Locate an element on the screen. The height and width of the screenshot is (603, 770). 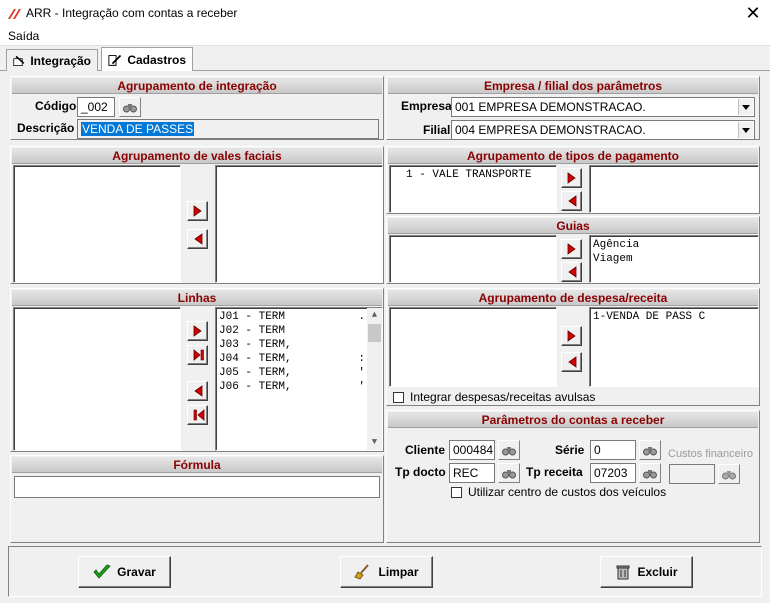
serie-input: 0 is located at coordinates (613, 450).